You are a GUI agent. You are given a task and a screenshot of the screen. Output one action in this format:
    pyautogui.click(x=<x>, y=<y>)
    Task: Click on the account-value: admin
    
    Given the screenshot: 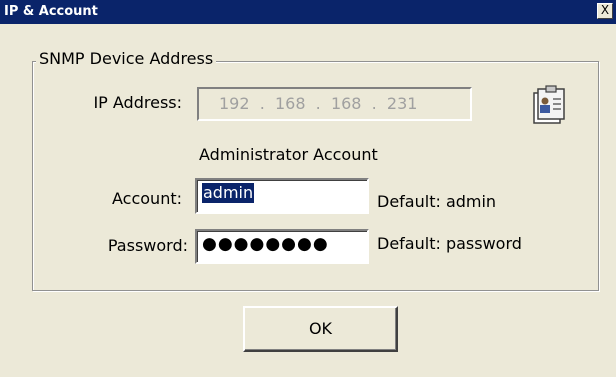 What is the action you would take?
    pyautogui.click(x=228, y=193)
    